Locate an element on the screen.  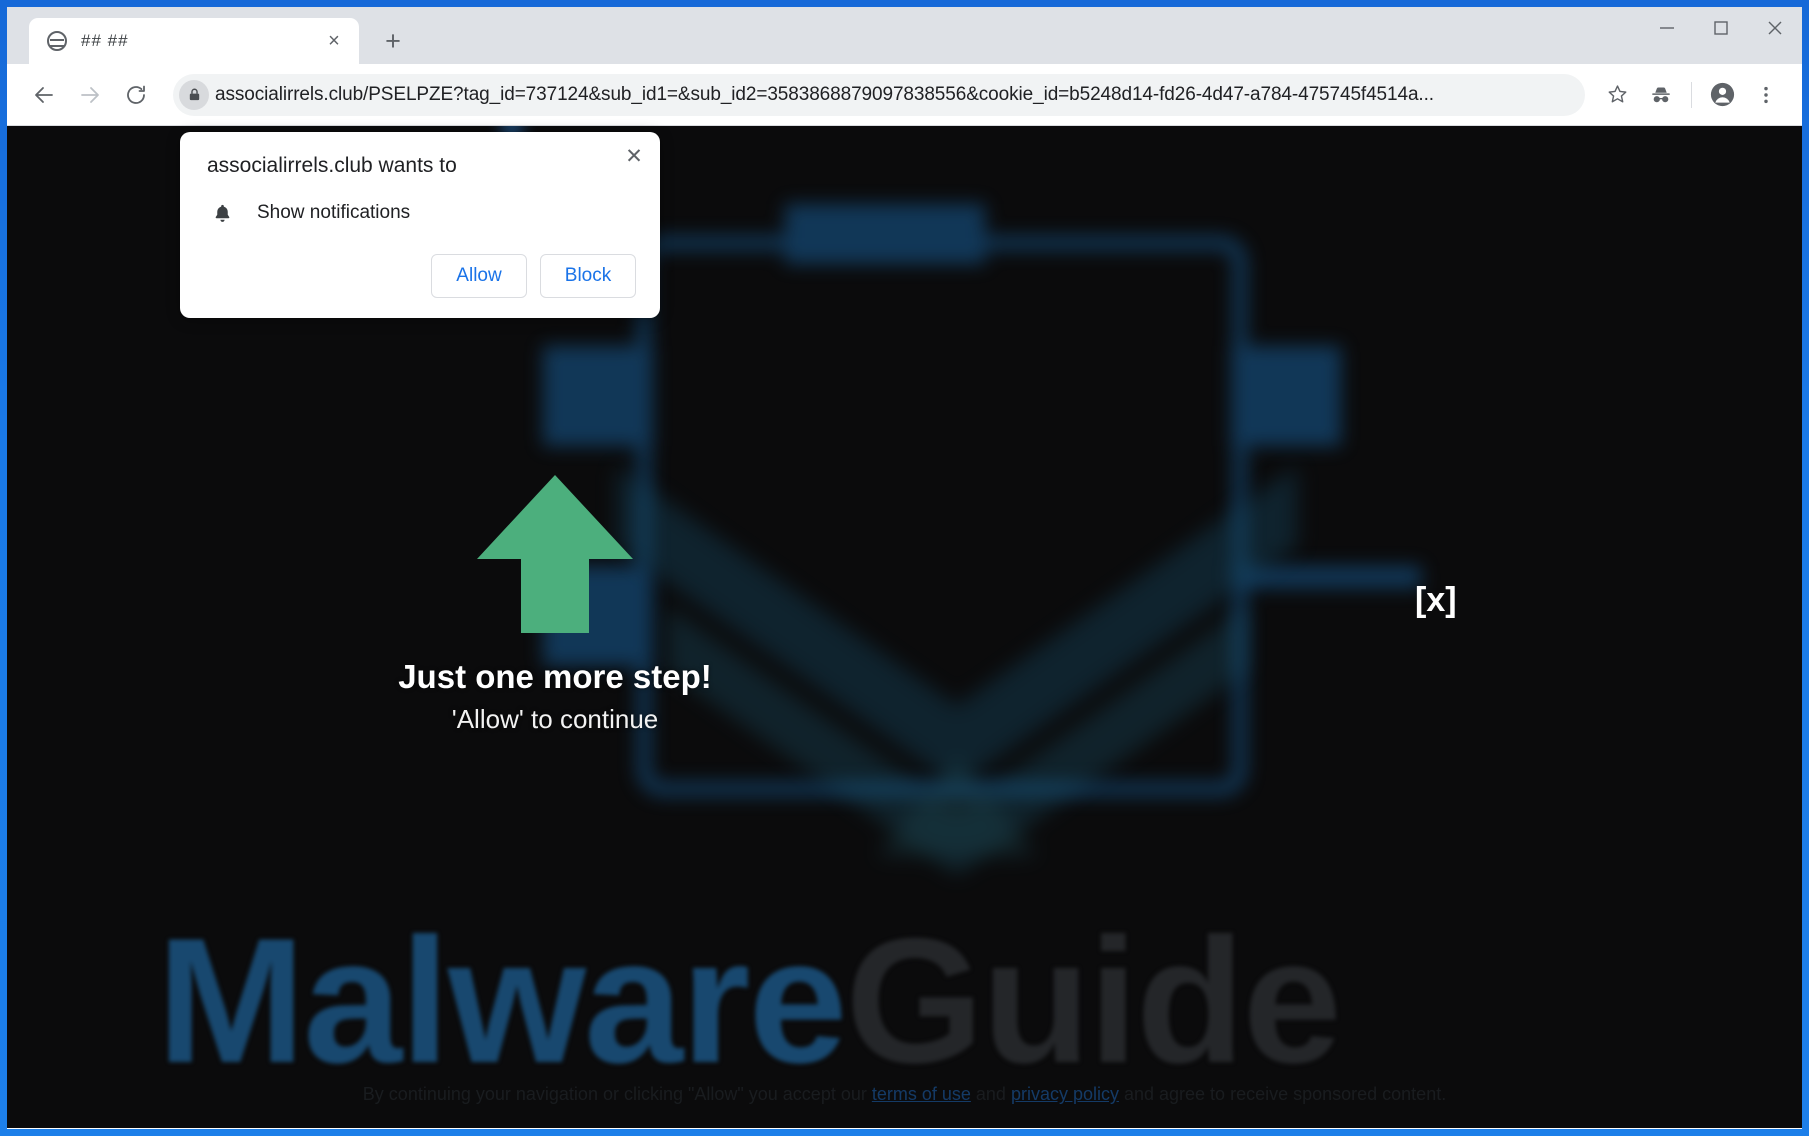
watermark-part-a: Malware is located at coordinates (502, 1000).